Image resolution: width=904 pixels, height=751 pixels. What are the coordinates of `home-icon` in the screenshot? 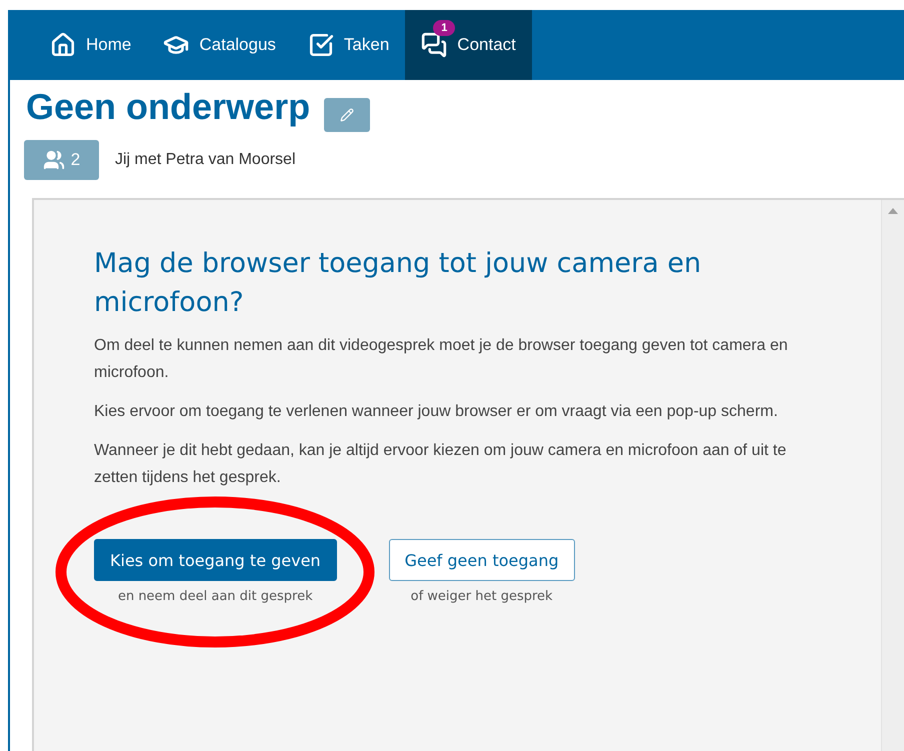 It's located at (63, 45).